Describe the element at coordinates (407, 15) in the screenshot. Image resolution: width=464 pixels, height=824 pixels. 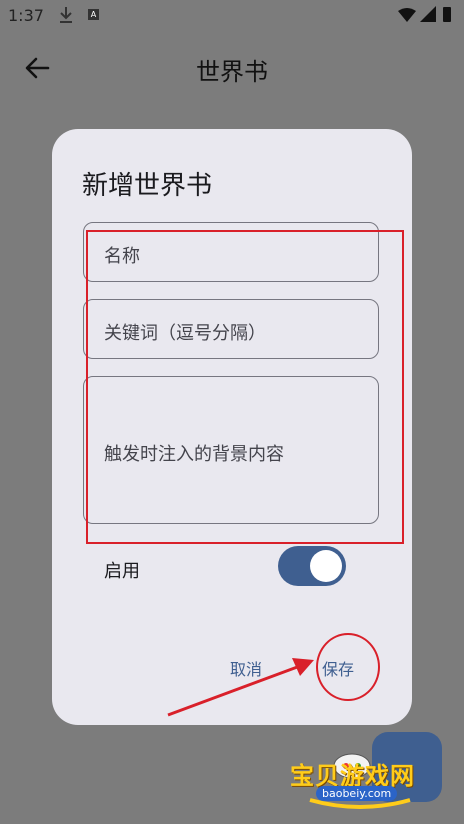
I see `wifi-icon` at that location.